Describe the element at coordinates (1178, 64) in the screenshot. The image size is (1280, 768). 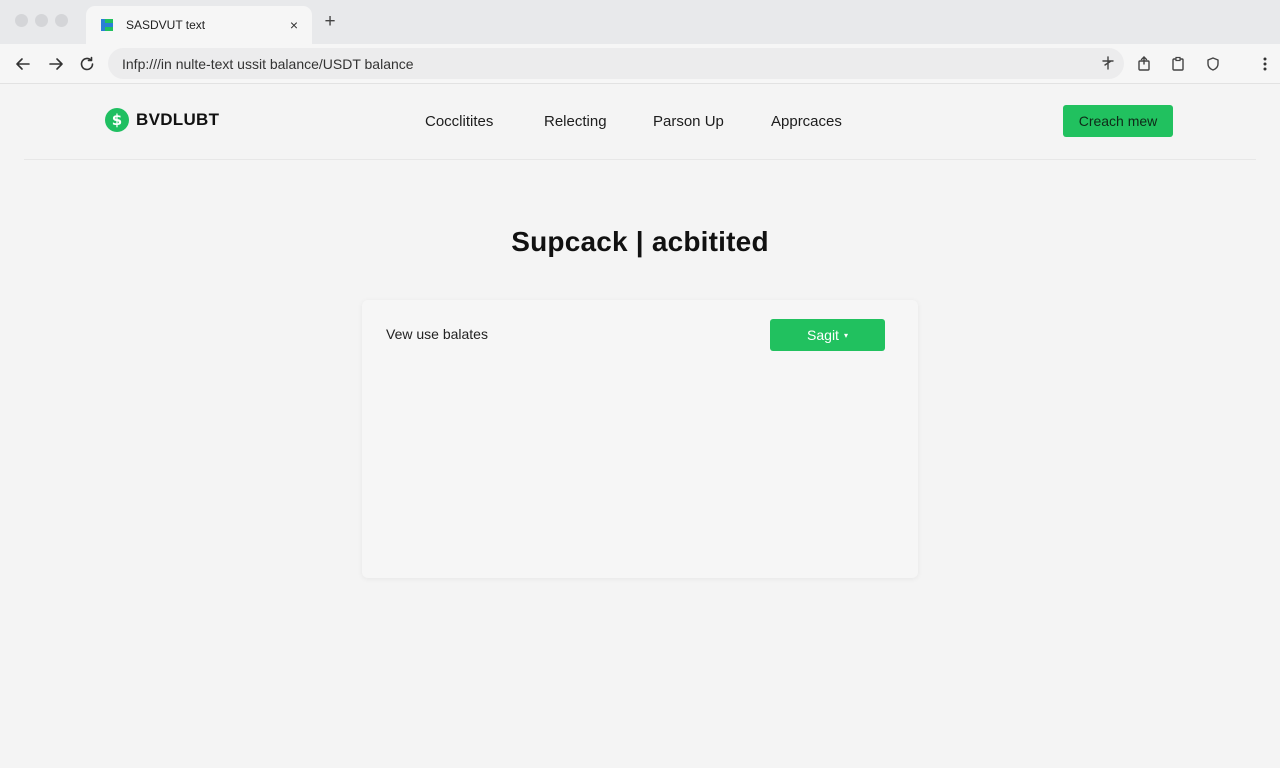
I see `clipboard-icon` at that location.